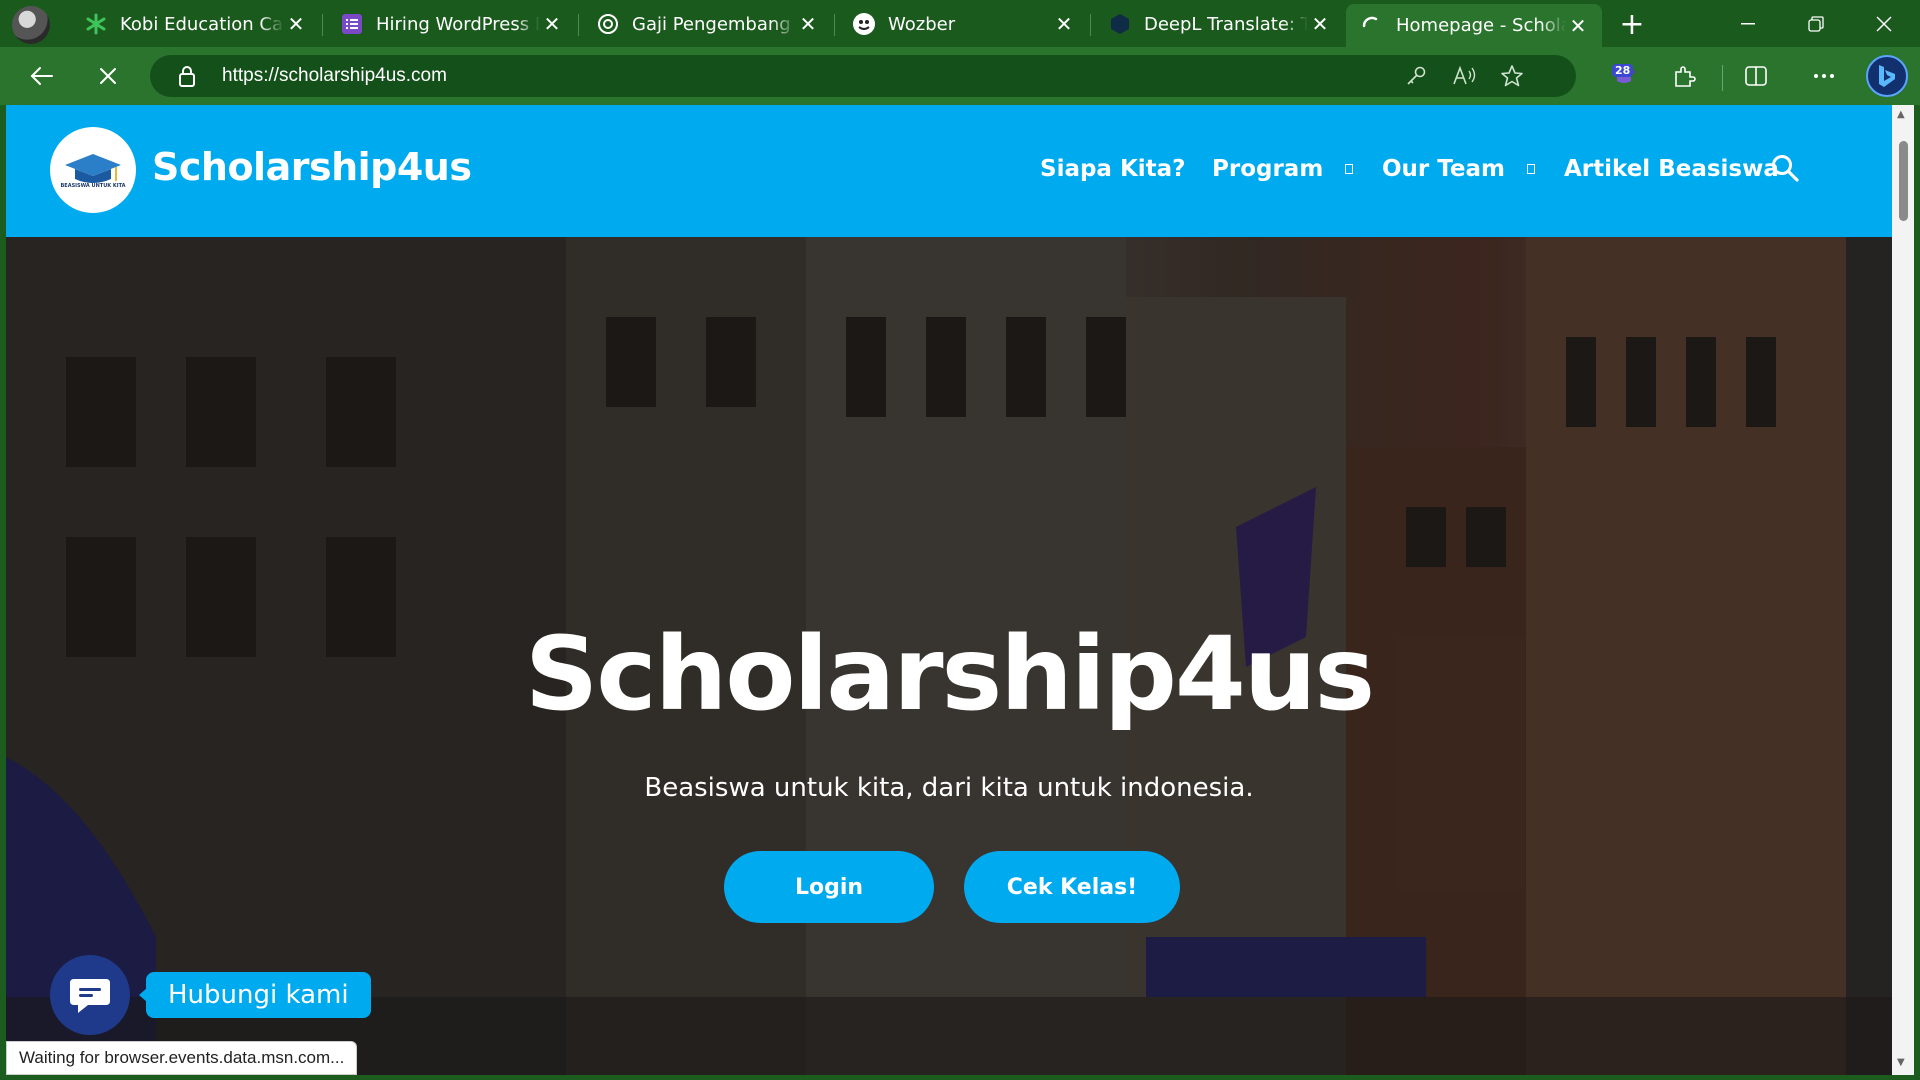  Describe the element at coordinates (1443, 169) in the screenshot. I see `nav-label: Our Team` at that location.